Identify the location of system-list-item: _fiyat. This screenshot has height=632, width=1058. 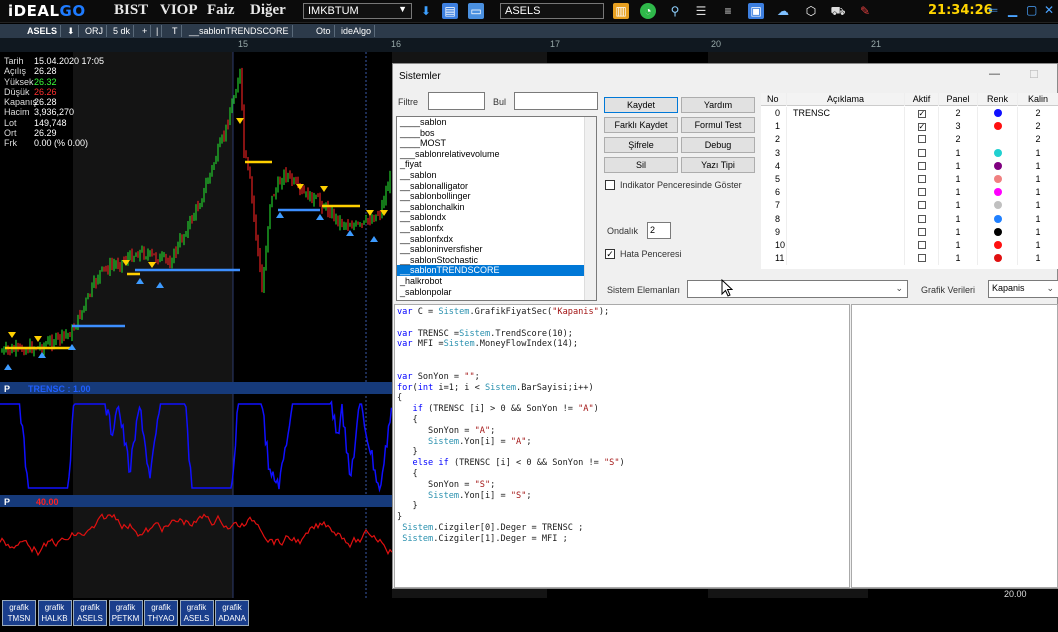
(496, 164).